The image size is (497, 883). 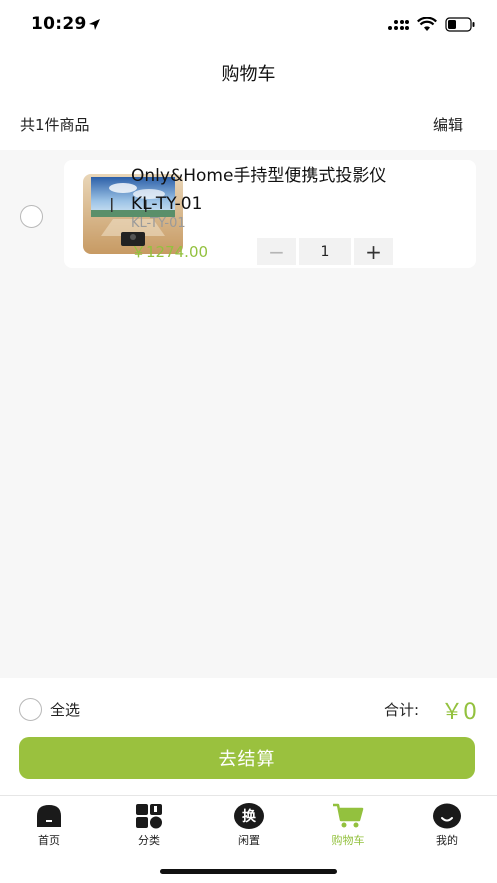 What do you see at coordinates (249, 816) in the screenshot?
I see `exchange-icon: 换` at bounding box center [249, 816].